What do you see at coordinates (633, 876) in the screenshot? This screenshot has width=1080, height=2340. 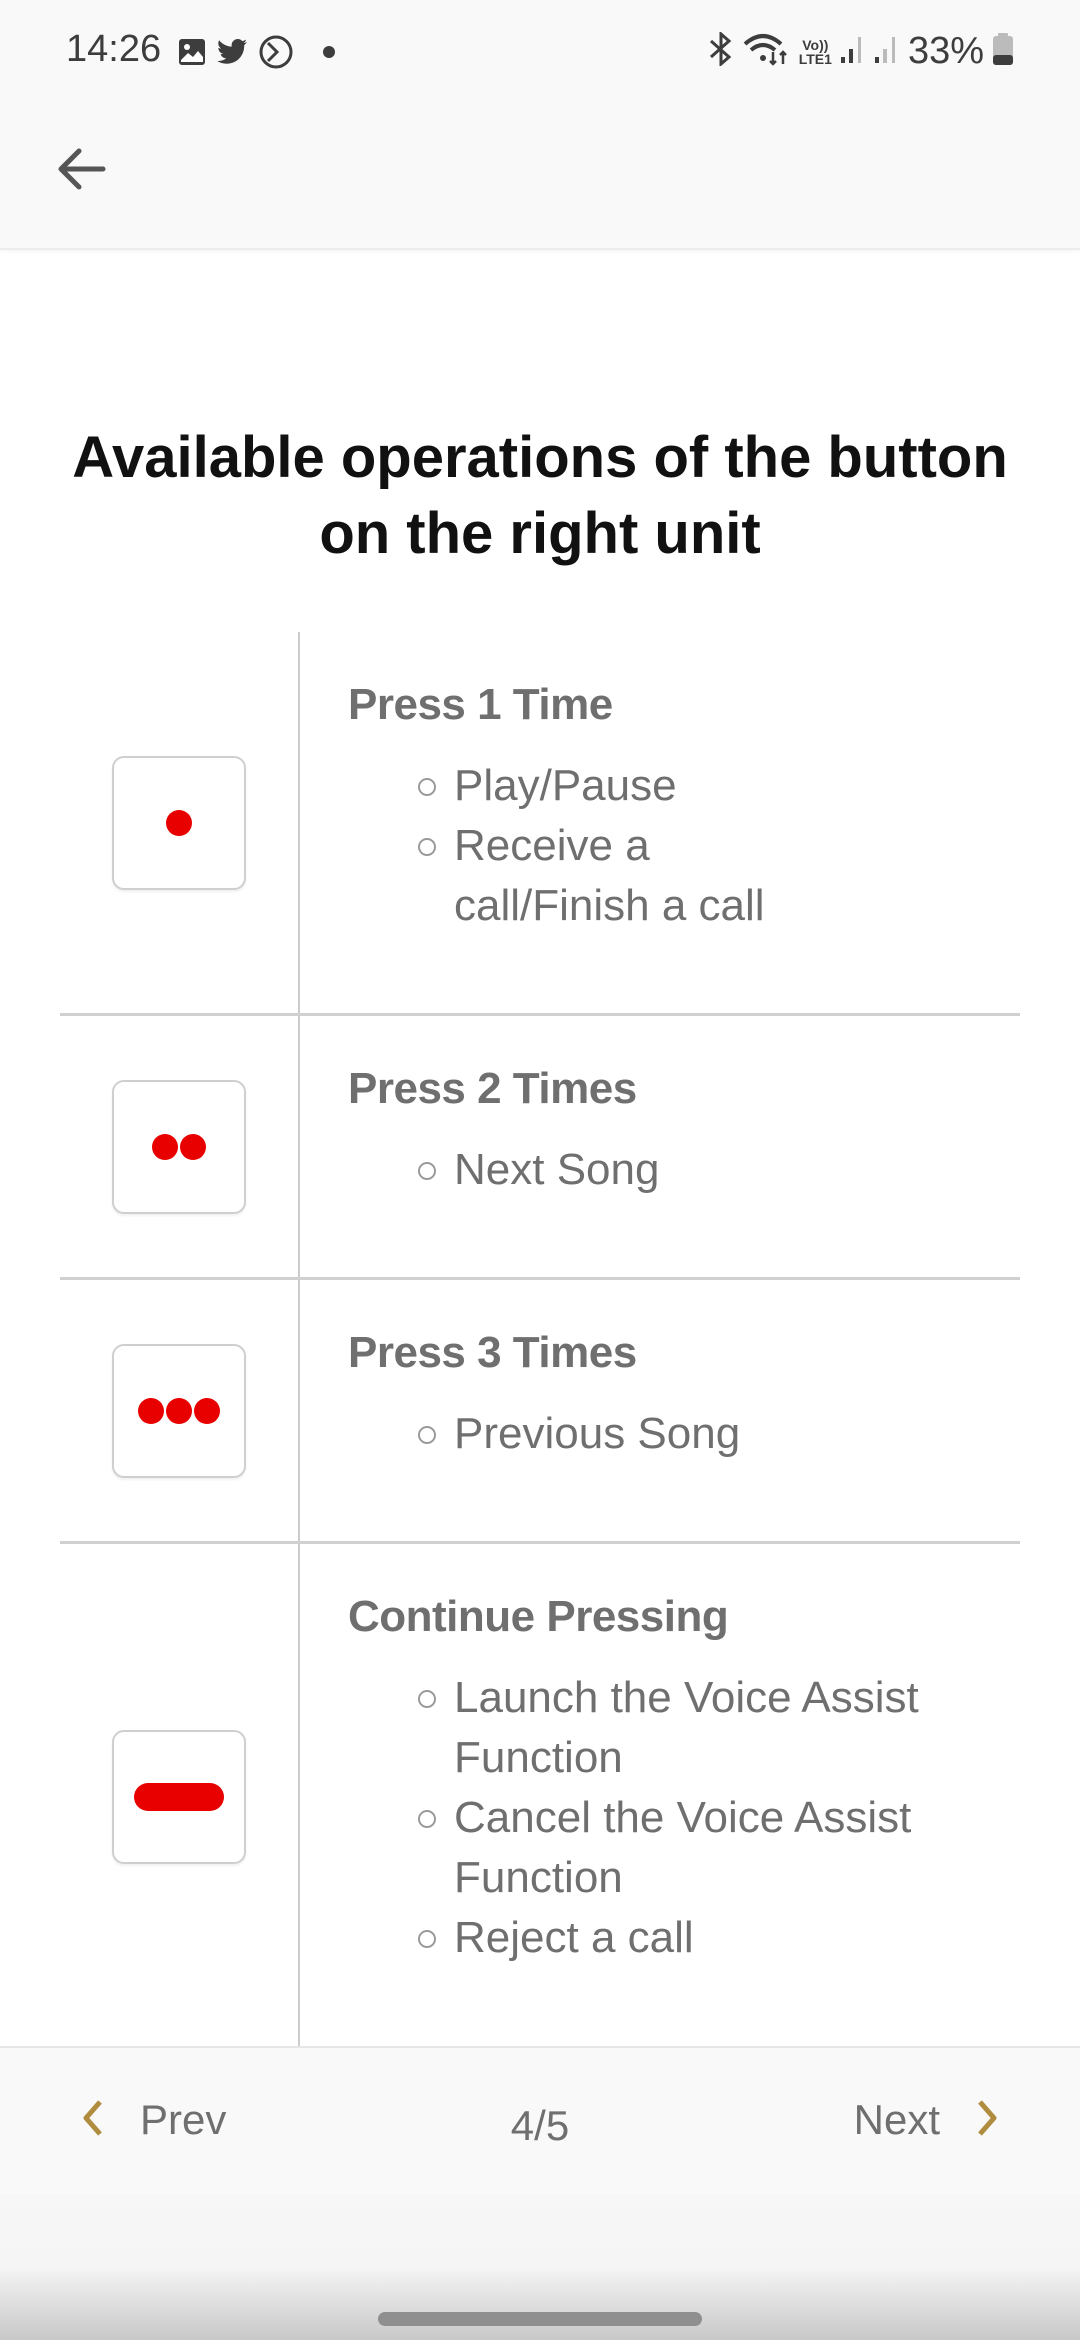 I see `operation-action: Receive a call/Finish a call` at bounding box center [633, 876].